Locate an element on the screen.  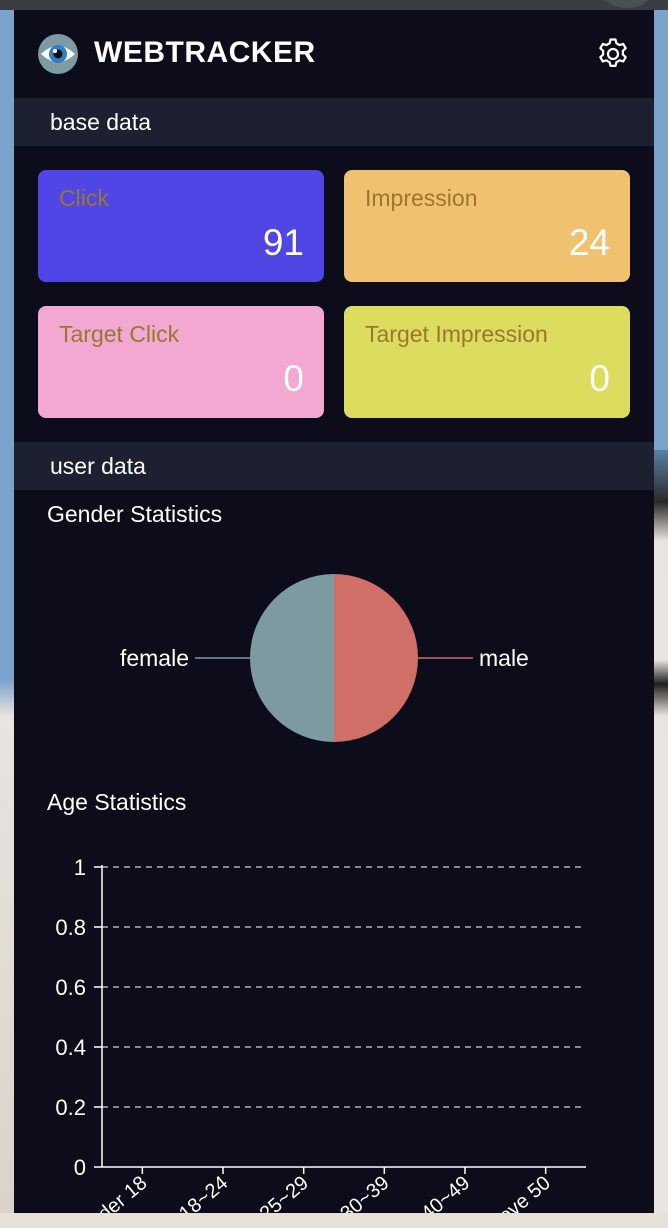
y-tick-label: 0.6 is located at coordinates (70, 987).